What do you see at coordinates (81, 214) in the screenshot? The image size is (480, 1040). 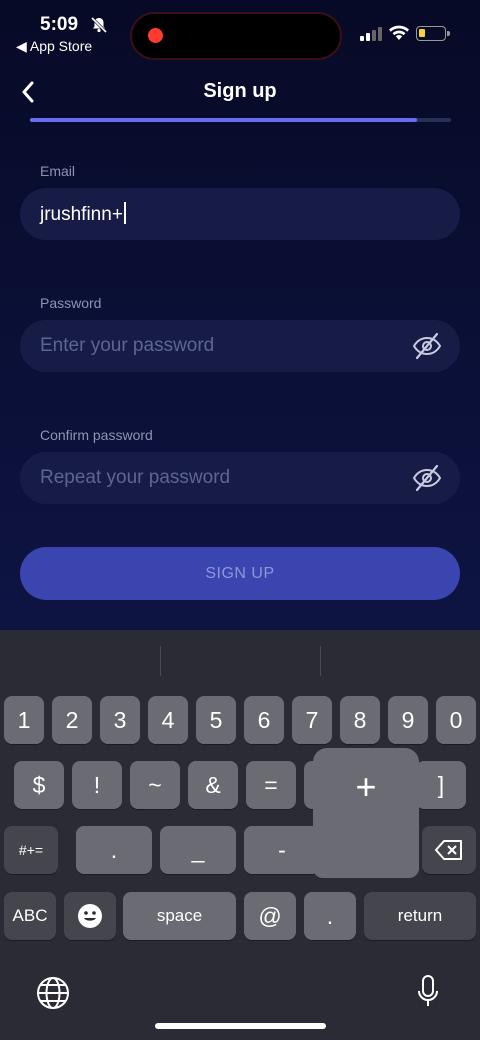 I see `email-value: jrushfinn+` at bounding box center [81, 214].